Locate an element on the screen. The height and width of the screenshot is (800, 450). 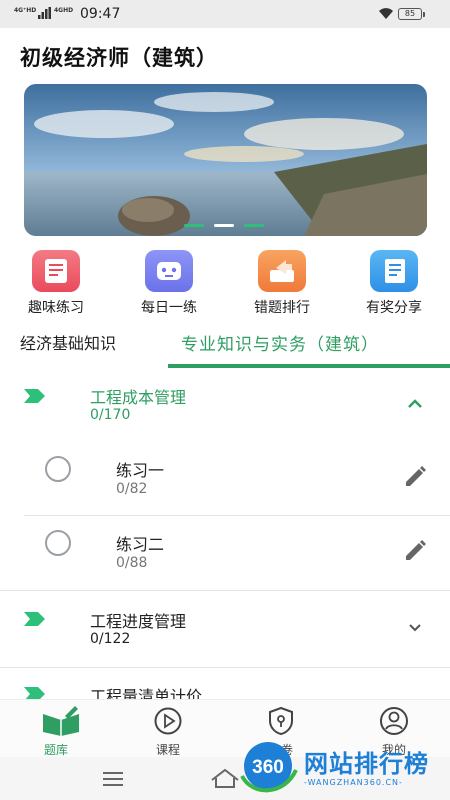
signal-icon is located at coordinates (44, 13).